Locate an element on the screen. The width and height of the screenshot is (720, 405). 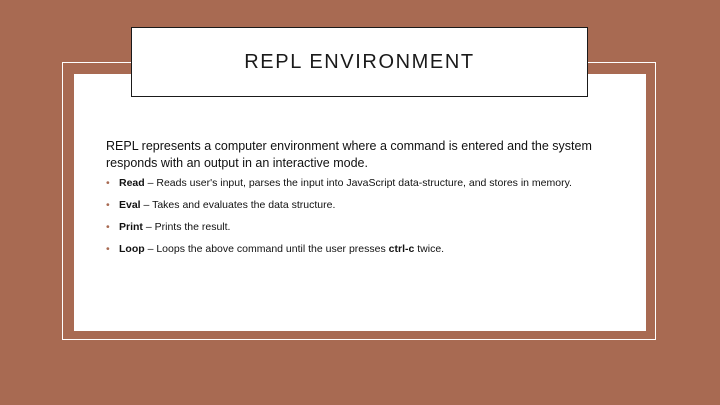
term-print: Print is located at coordinates (131, 227).